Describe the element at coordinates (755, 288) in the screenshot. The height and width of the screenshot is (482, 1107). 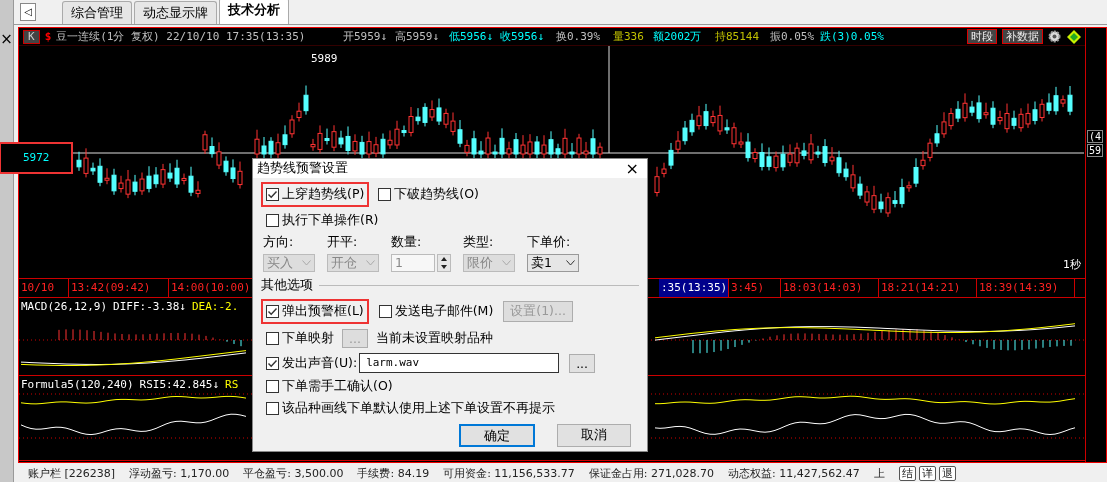
I see `time-label: 3:45)` at that location.